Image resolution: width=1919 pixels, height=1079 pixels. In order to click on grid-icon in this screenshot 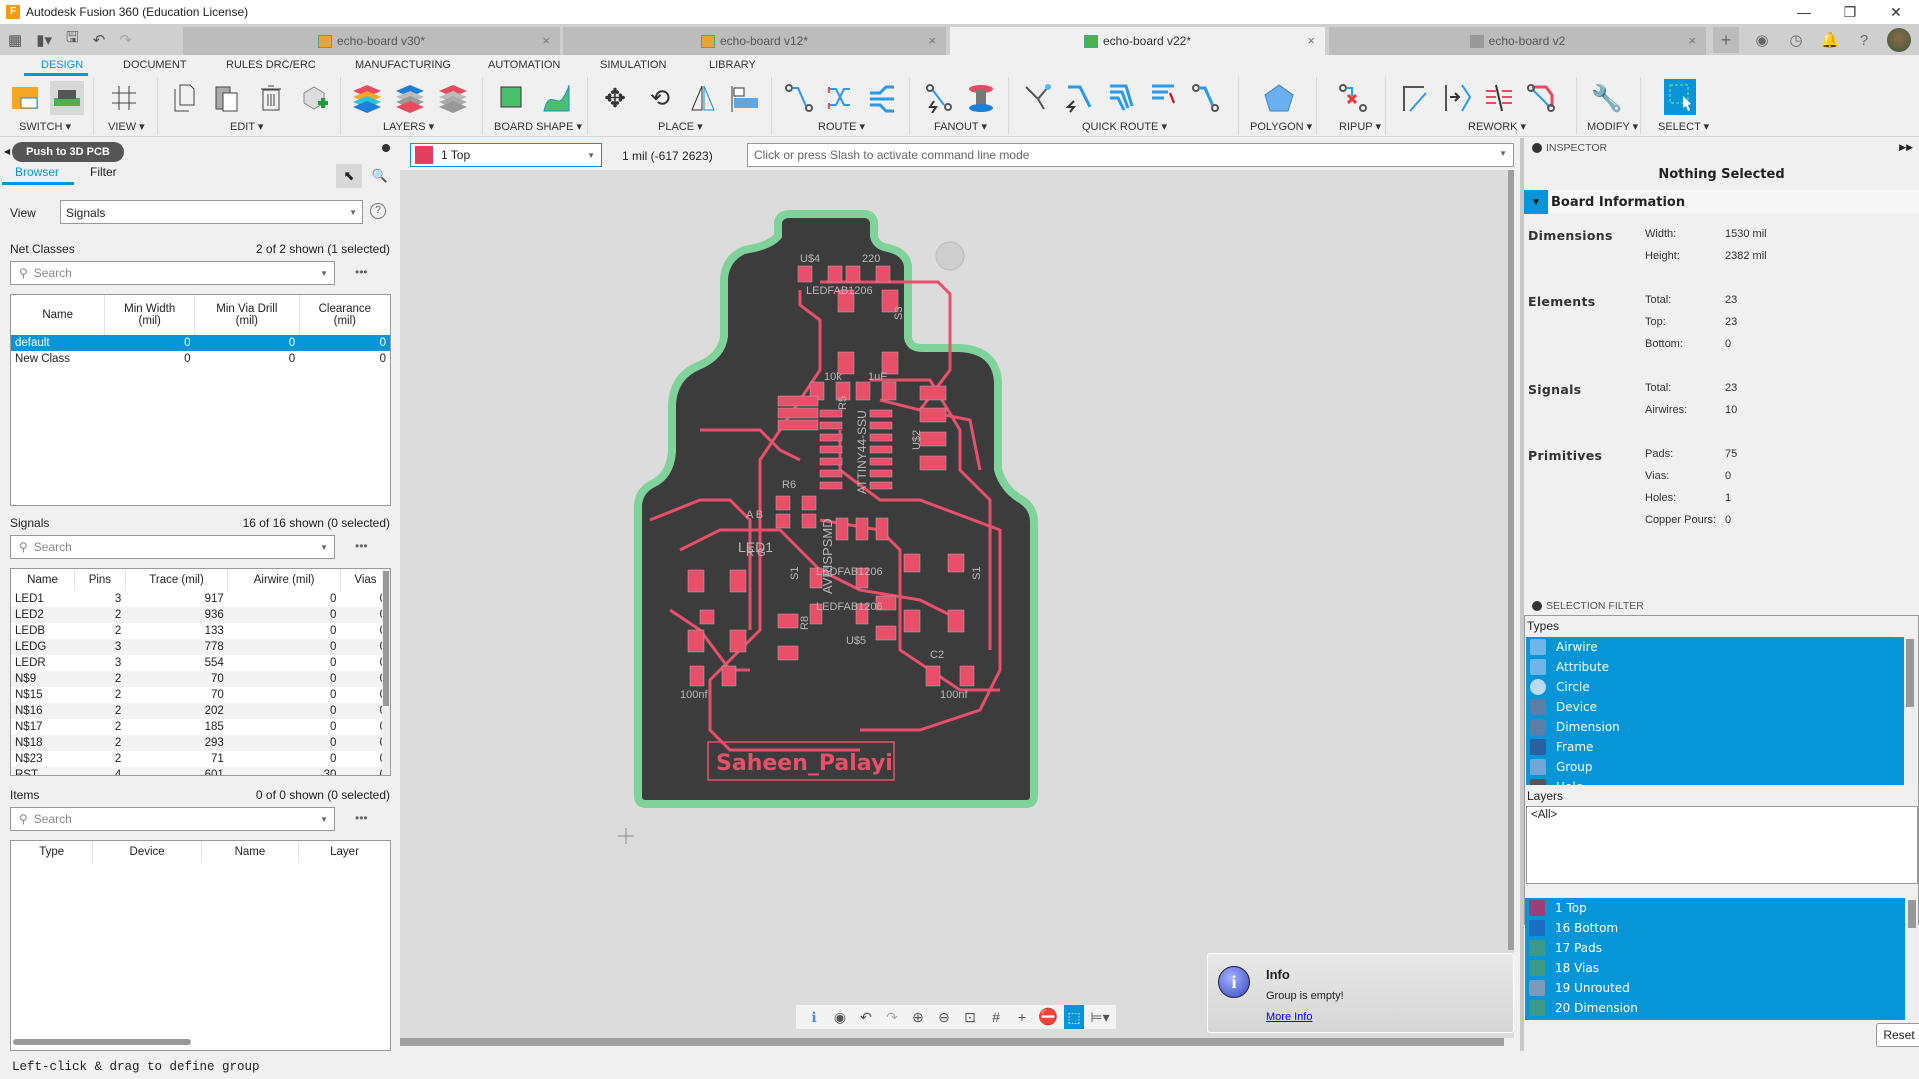, I will do `click(124, 98)`.